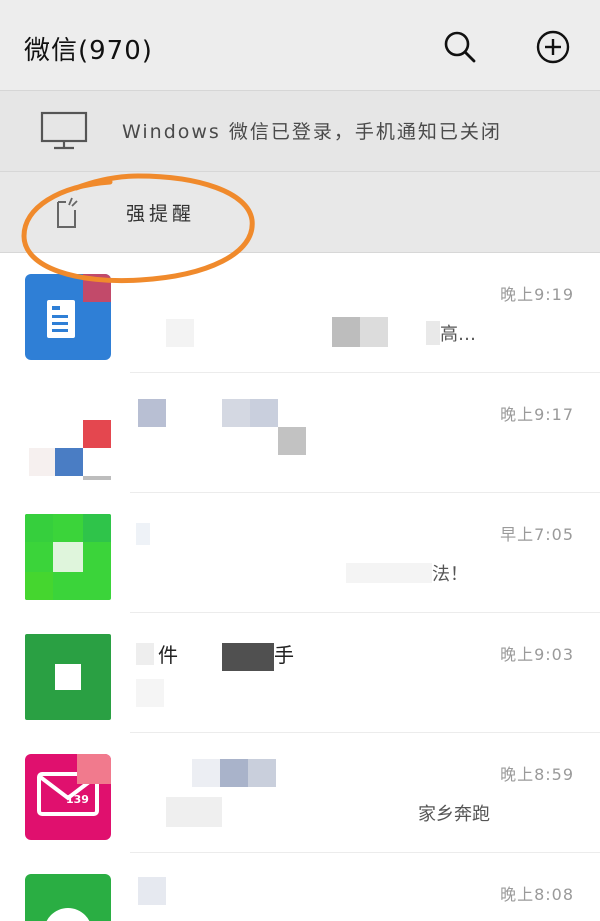 This screenshot has width=600, height=921. Describe the element at coordinates (336, 693) in the screenshot. I see `chat-preview` at that location.